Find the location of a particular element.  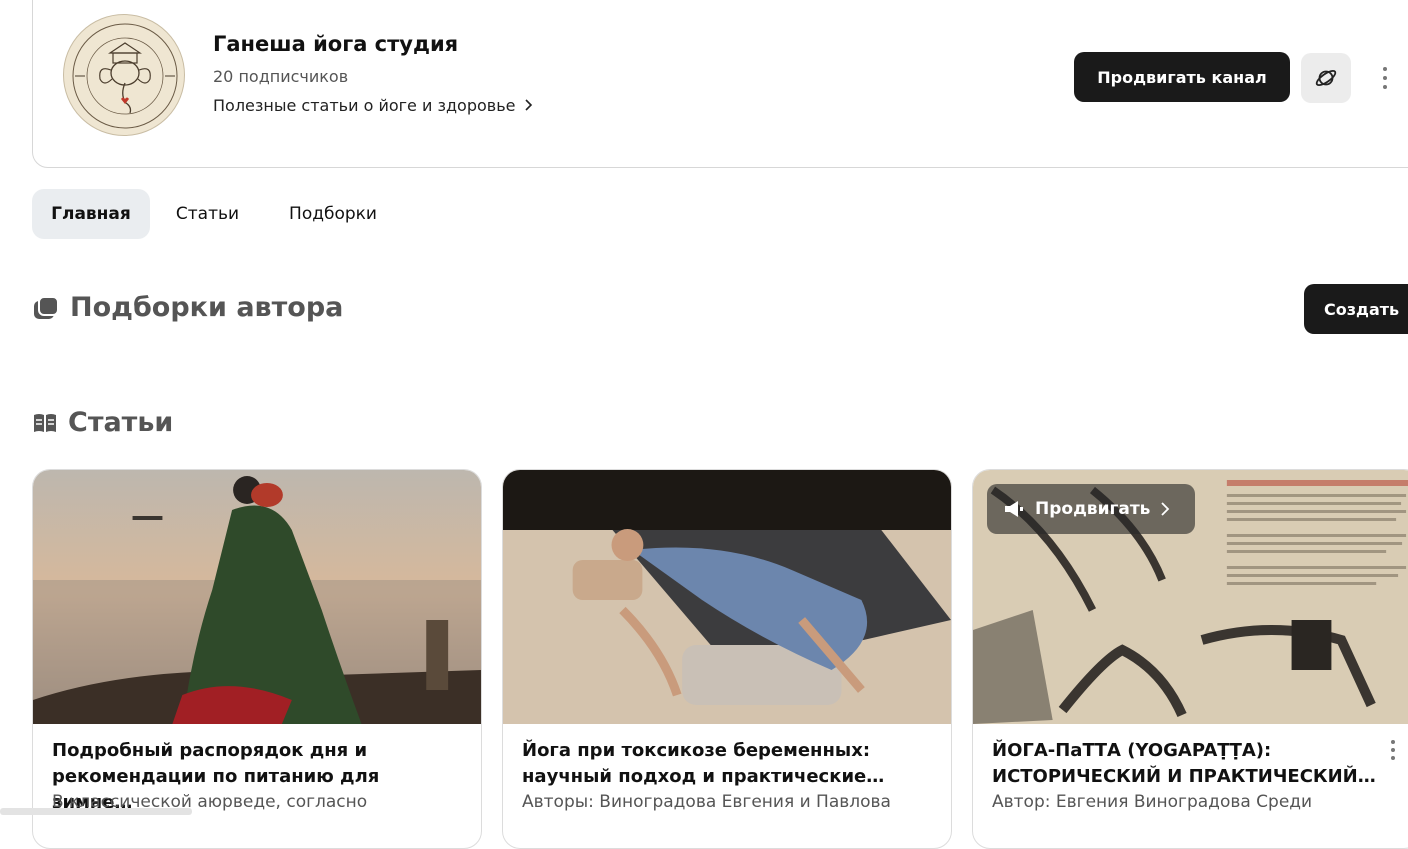

channel-description-text: Полезные статьи о йоге и здоровье is located at coordinates (364, 105).